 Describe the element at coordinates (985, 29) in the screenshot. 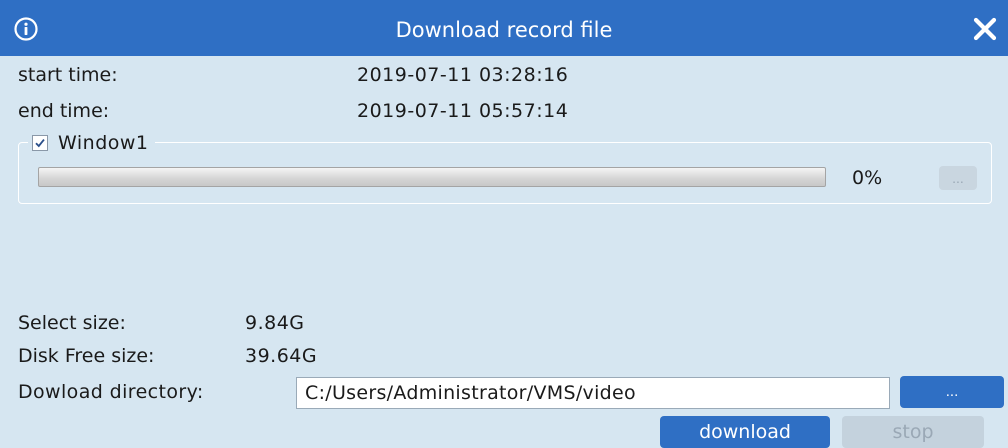

I see `close-icon` at that location.